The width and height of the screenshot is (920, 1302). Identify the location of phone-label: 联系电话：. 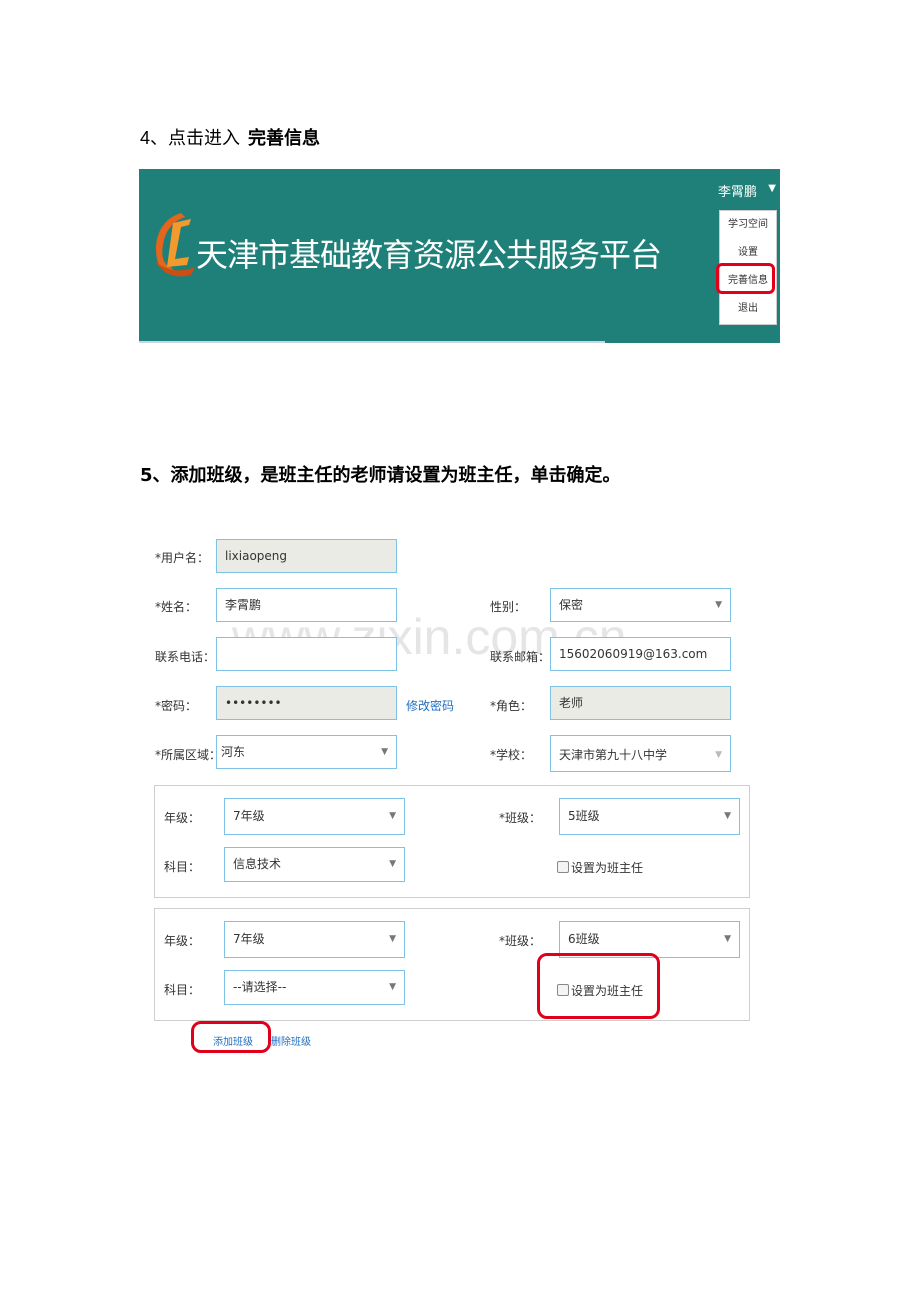
(185, 657).